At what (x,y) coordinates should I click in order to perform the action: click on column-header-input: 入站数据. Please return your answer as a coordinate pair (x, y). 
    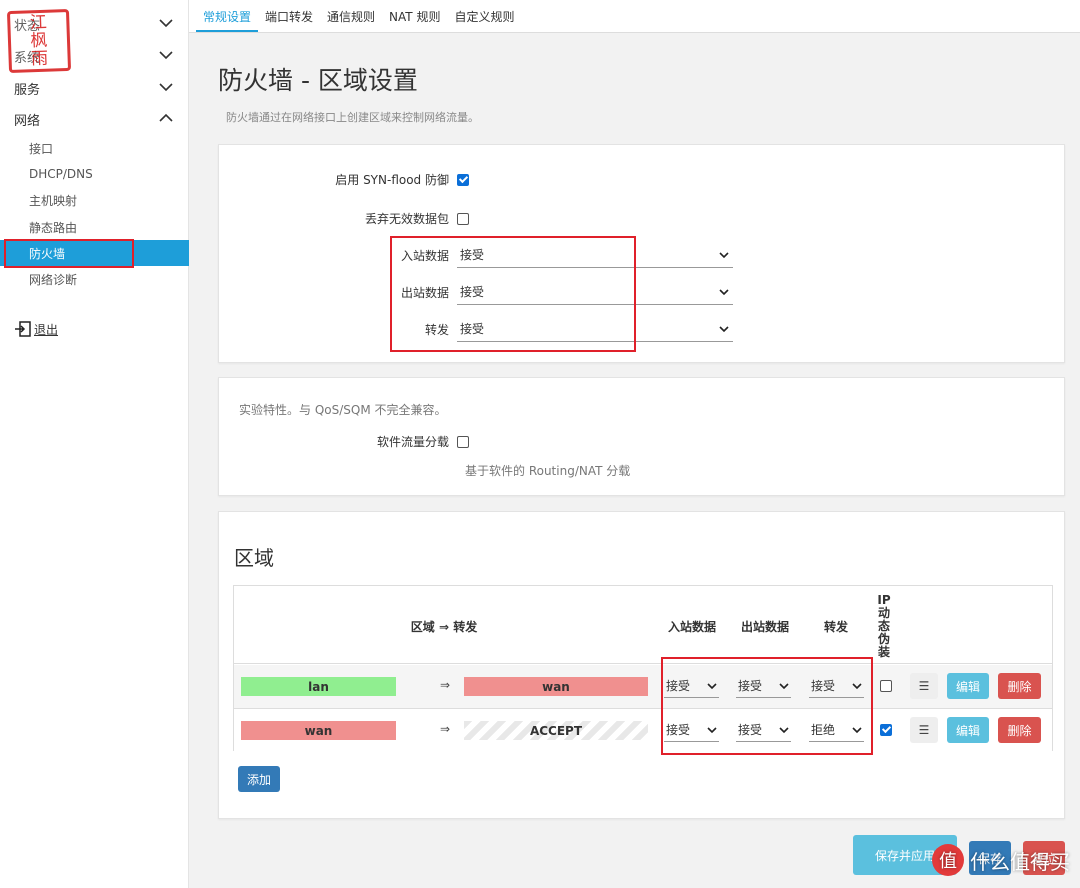
    Looking at the image, I should click on (691, 627).